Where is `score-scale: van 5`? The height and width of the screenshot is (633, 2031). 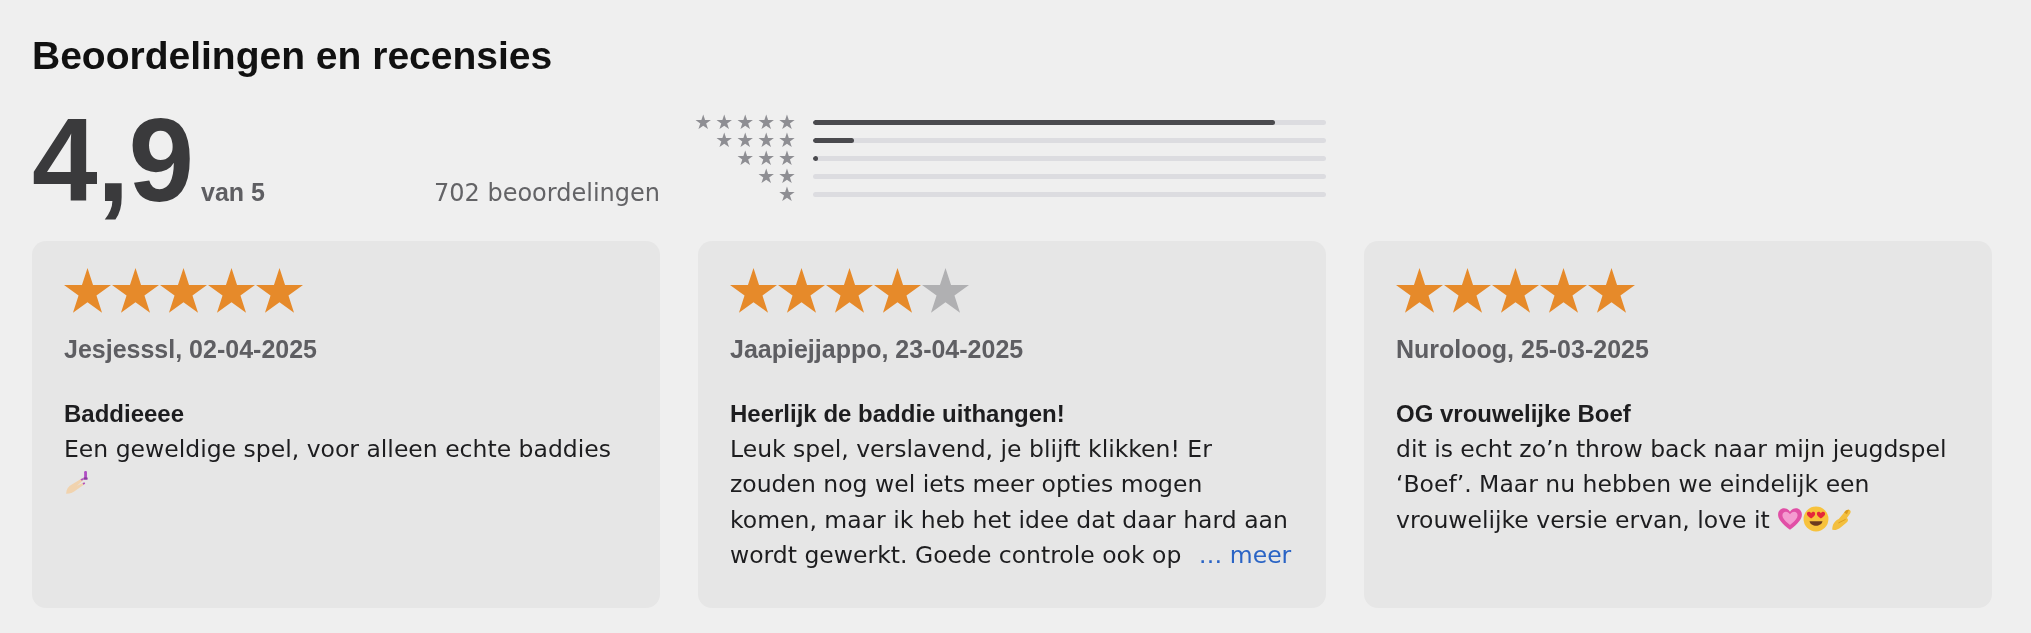
score-scale: van 5 is located at coordinates (233, 192).